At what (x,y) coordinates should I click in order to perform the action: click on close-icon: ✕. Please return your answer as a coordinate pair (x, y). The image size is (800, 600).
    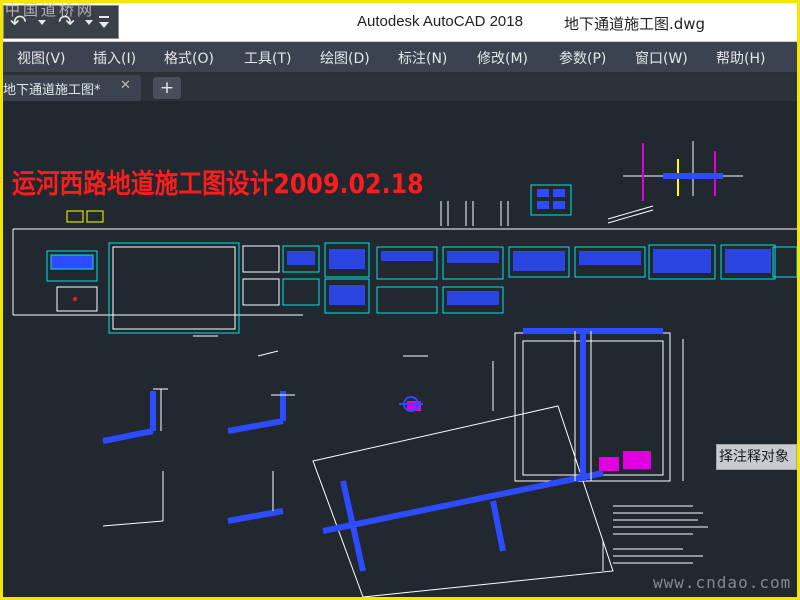
    Looking at the image, I should click on (125, 85).